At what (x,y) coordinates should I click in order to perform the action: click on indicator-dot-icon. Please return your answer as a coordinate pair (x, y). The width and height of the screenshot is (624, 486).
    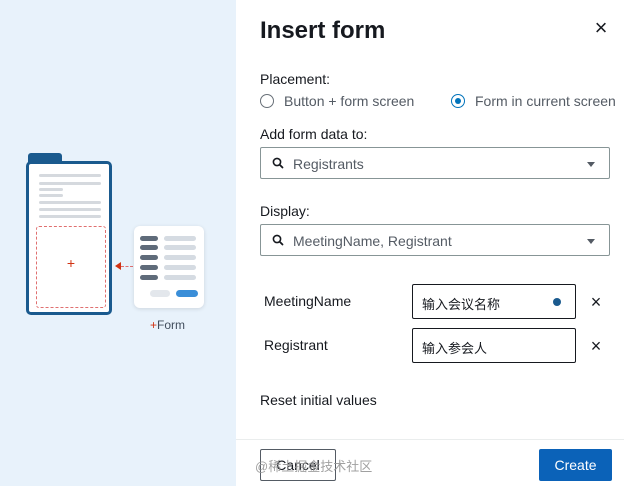
    Looking at the image, I should click on (557, 302).